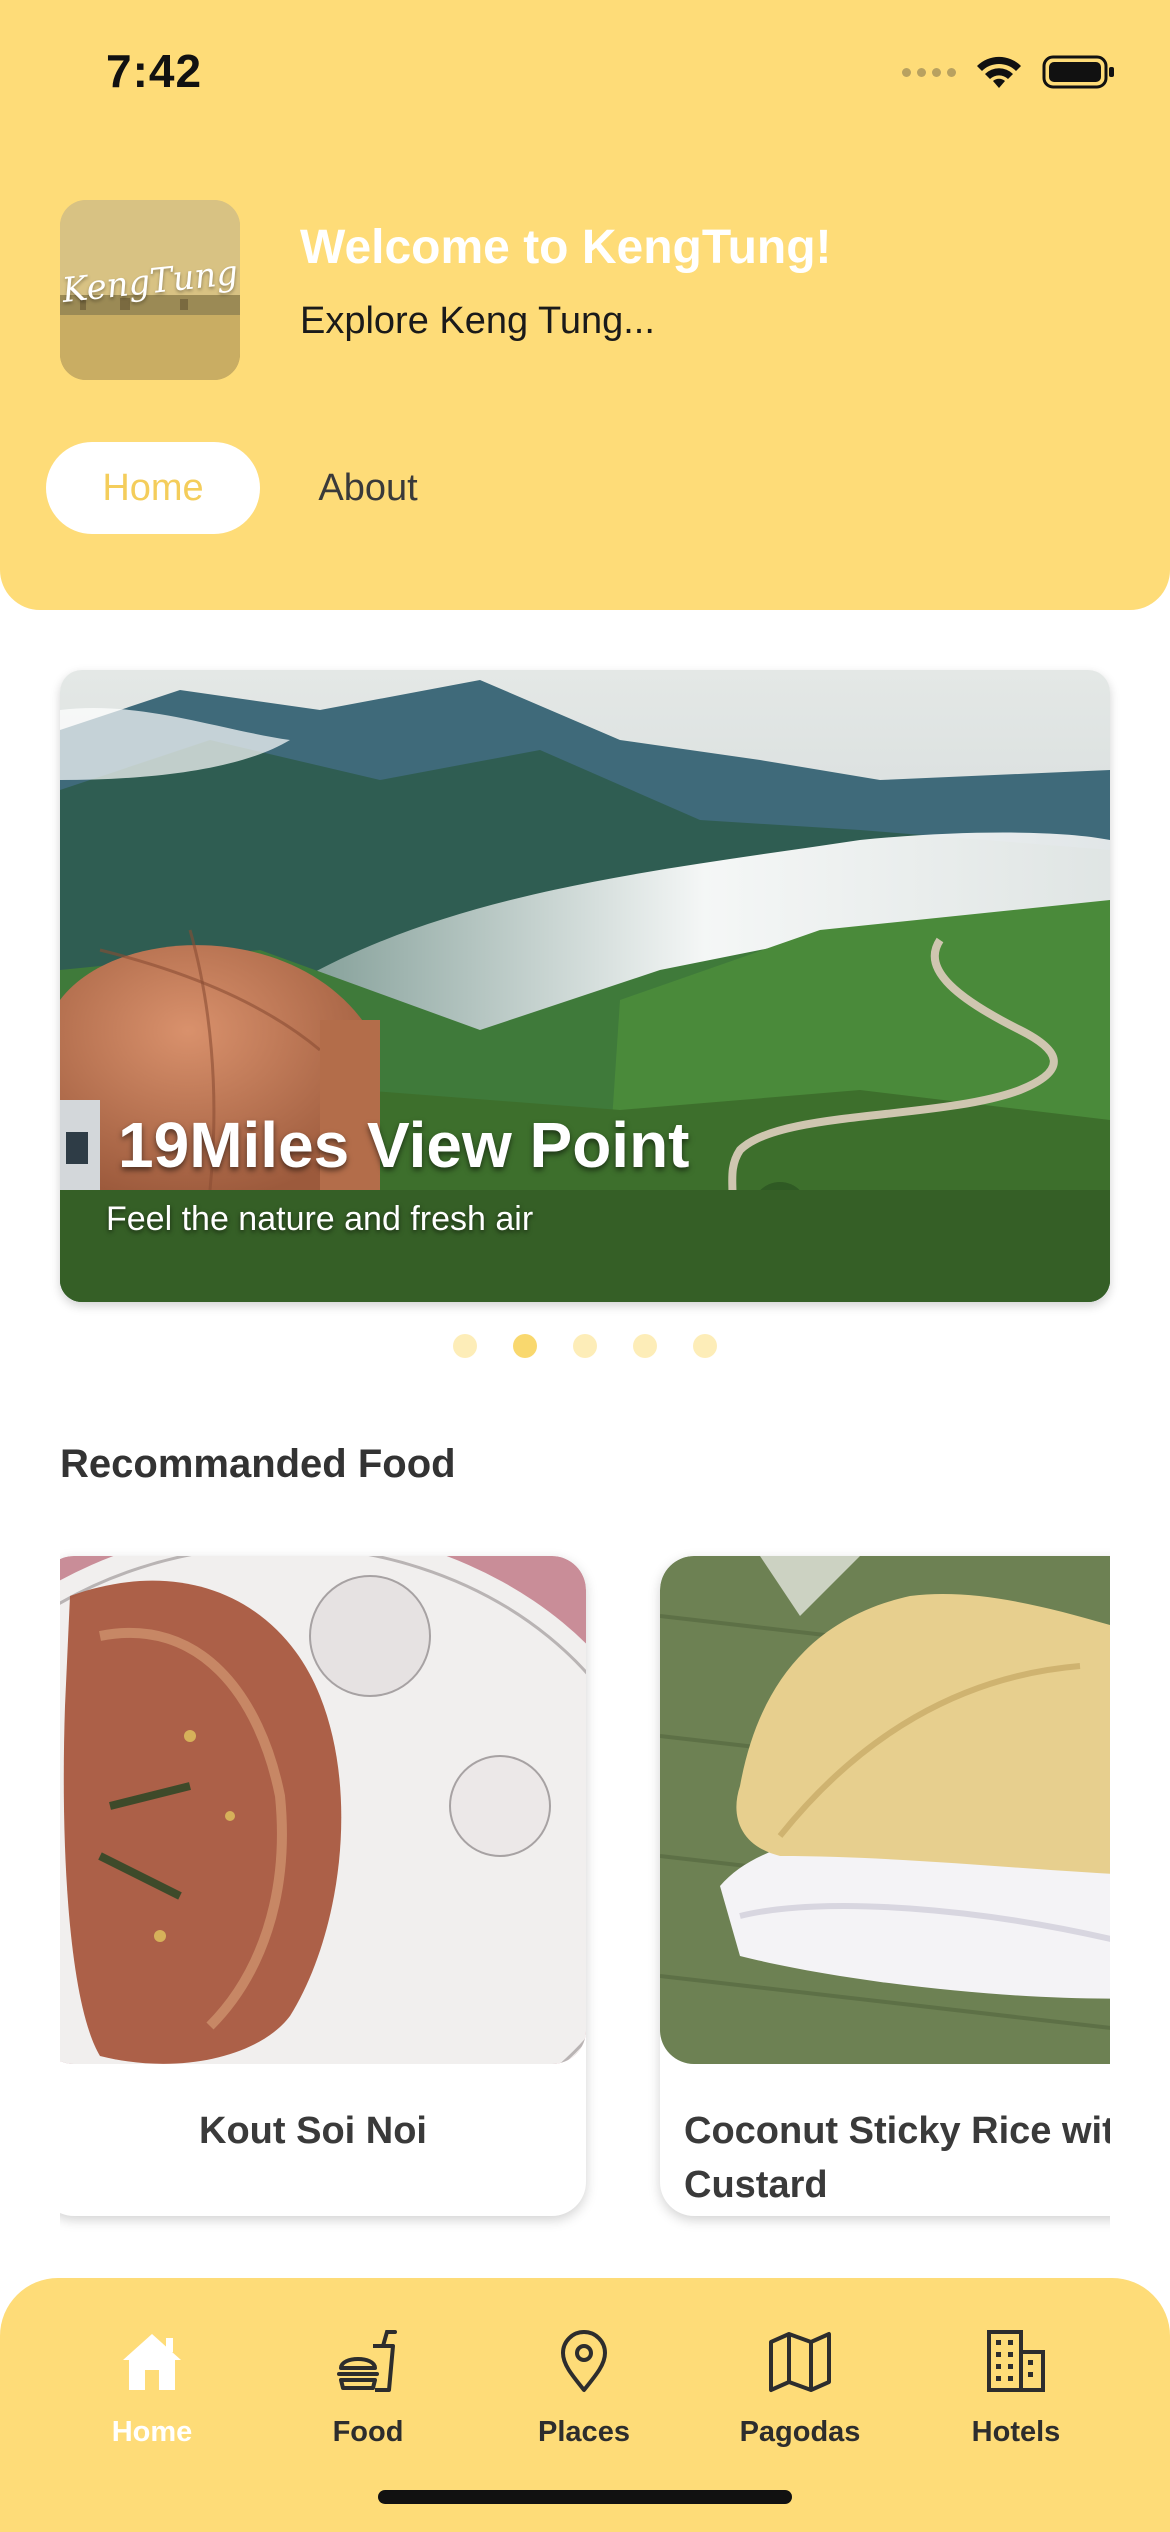 The width and height of the screenshot is (1170, 2532). I want to click on home-icon, so click(152, 2362).